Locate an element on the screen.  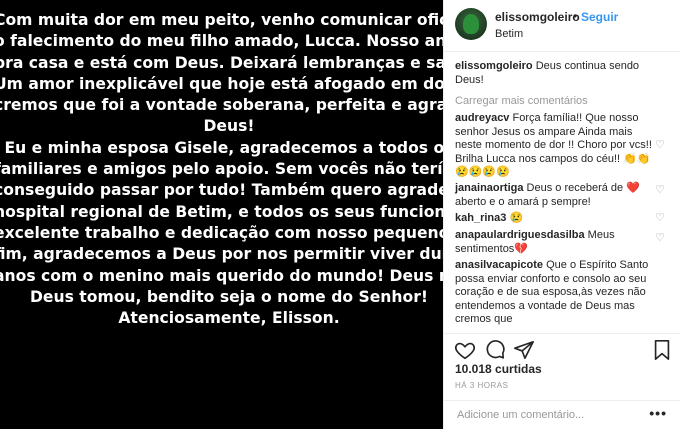
action-bar is located at coordinates (562, 348).